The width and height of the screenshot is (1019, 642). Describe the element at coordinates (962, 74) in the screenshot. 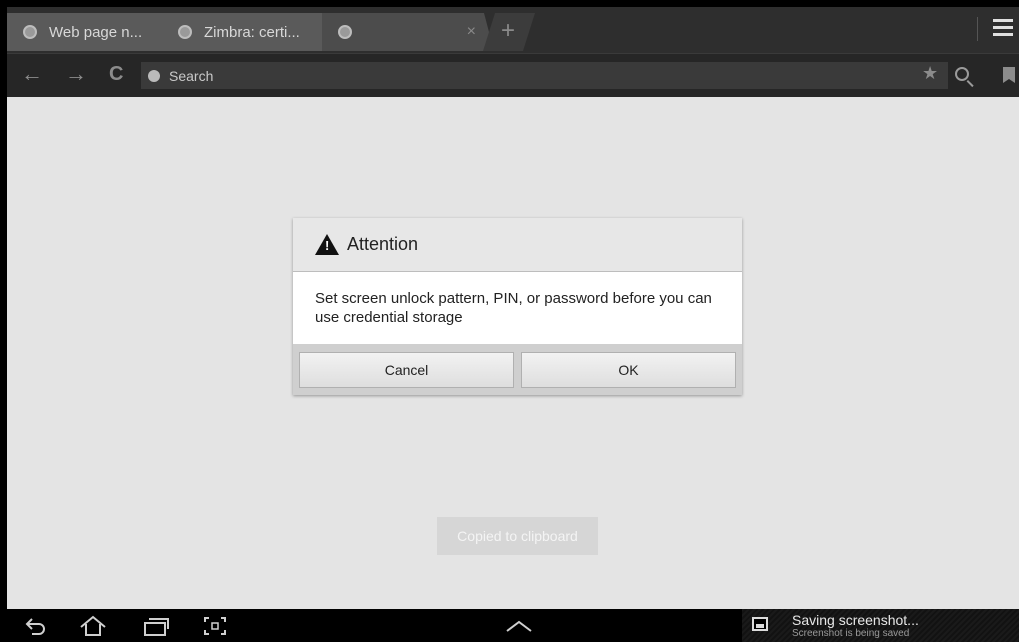

I see `search-icon` at that location.